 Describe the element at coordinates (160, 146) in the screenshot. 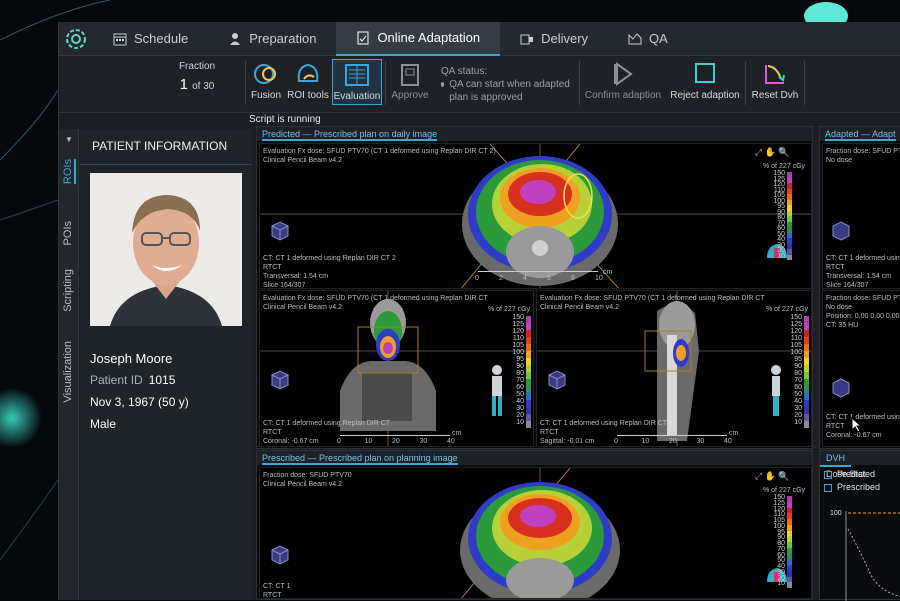

I see `patient-section-title: PATIENT INFORMATION` at that location.